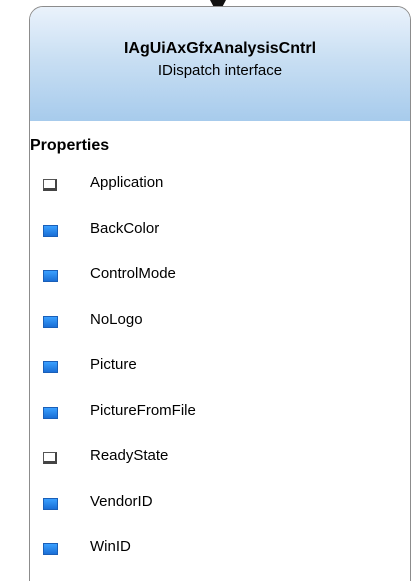 This screenshot has width=420, height=581. What do you see at coordinates (116, 319) in the screenshot?
I see `property-name: NoLogo` at bounding box center [116, 319].